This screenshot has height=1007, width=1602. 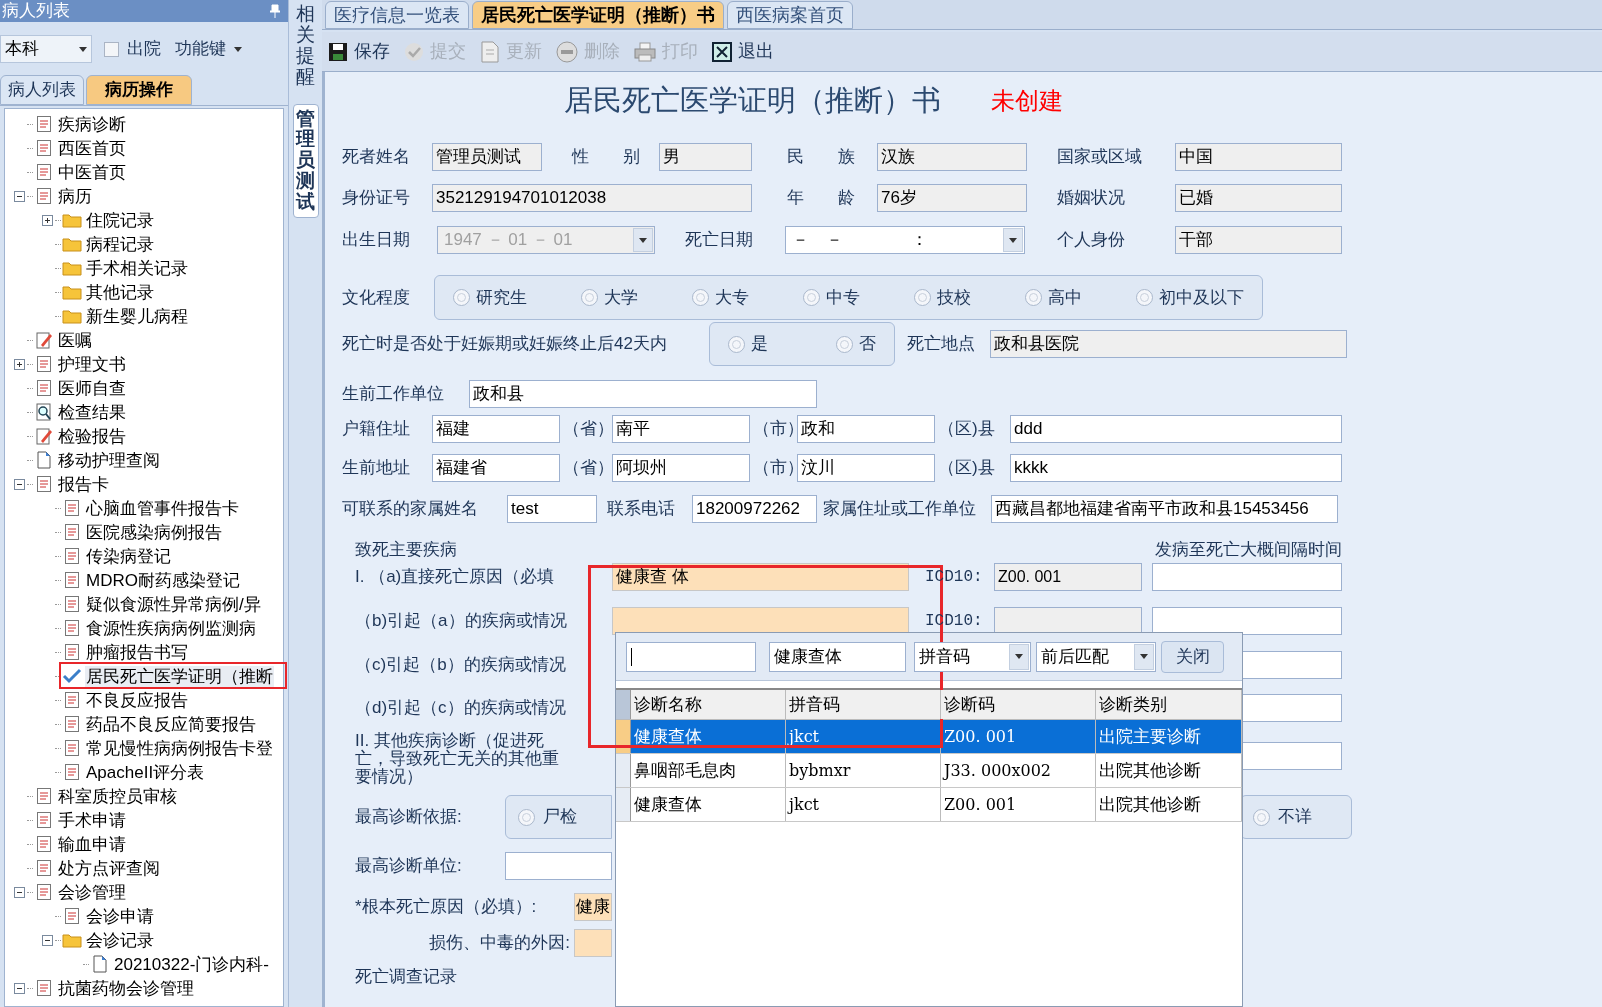 What do you see at coordinates (162, 508) in the screenshot?
I see `tree-item: 心脑血管事件报告卡` at bounding box center [162, 508].